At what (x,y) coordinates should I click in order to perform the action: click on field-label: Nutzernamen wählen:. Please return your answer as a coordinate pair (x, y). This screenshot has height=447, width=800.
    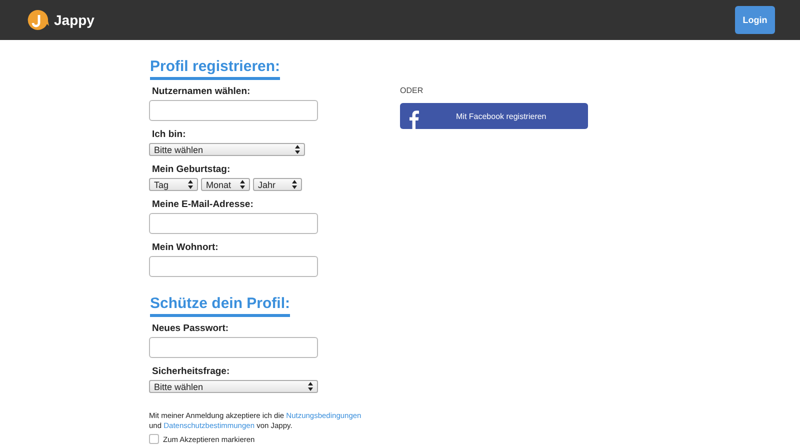
    Looking at the image, I should click on (202, 91).